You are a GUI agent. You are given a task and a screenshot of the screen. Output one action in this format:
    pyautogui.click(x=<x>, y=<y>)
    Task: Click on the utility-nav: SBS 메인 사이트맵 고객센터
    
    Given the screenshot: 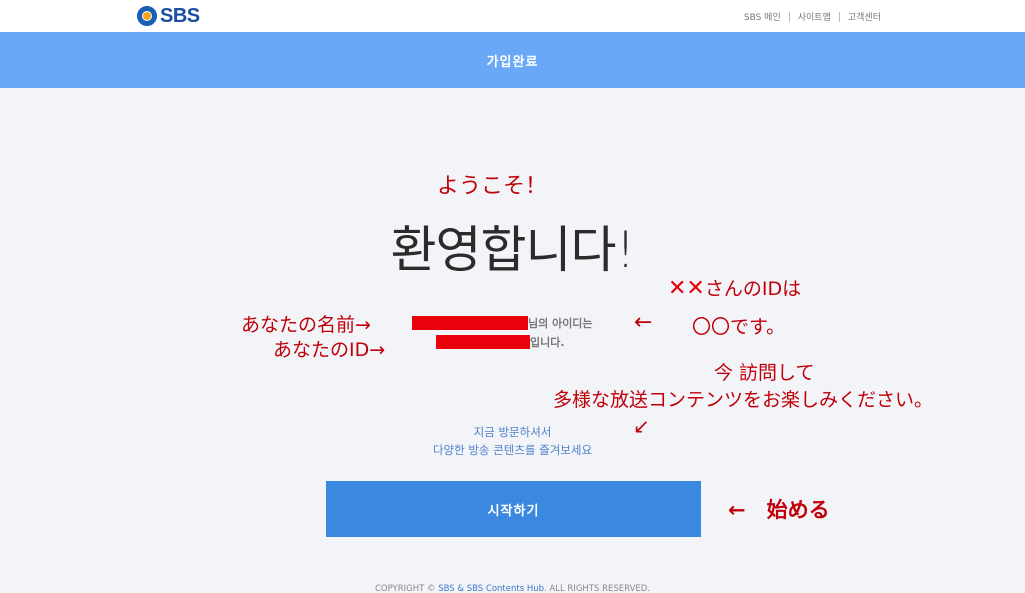 What is the action you would take?
    pyautogui.click(x=812, y=16)
    